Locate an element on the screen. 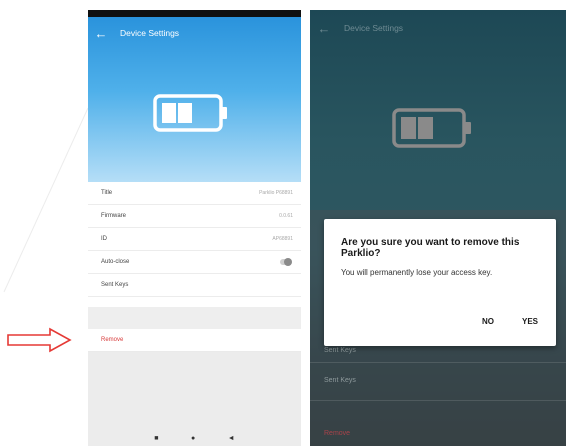 The image size is (566, 446). row-value: Parklio P68891 is located at coordinates (276, 193).